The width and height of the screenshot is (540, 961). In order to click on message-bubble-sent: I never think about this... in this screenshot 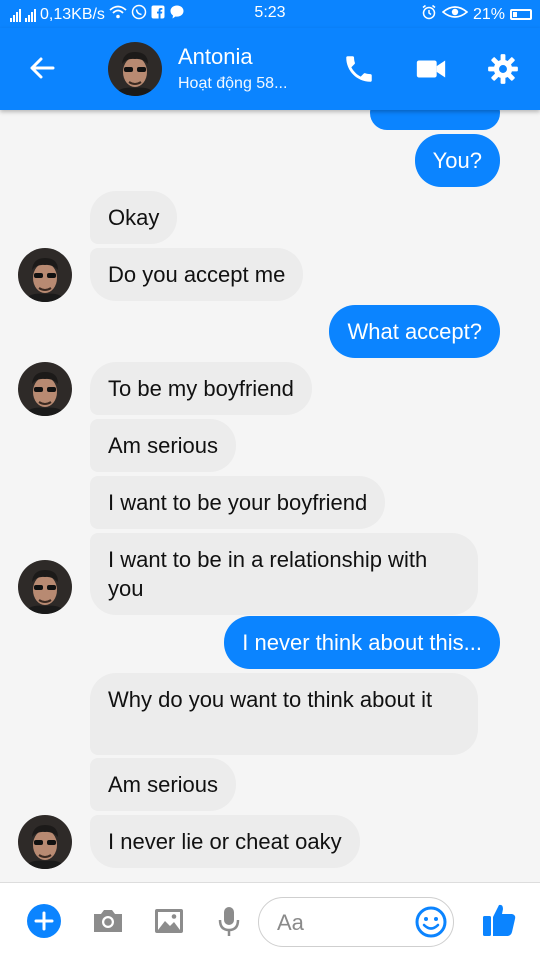, I will do `click(362, 642)`.